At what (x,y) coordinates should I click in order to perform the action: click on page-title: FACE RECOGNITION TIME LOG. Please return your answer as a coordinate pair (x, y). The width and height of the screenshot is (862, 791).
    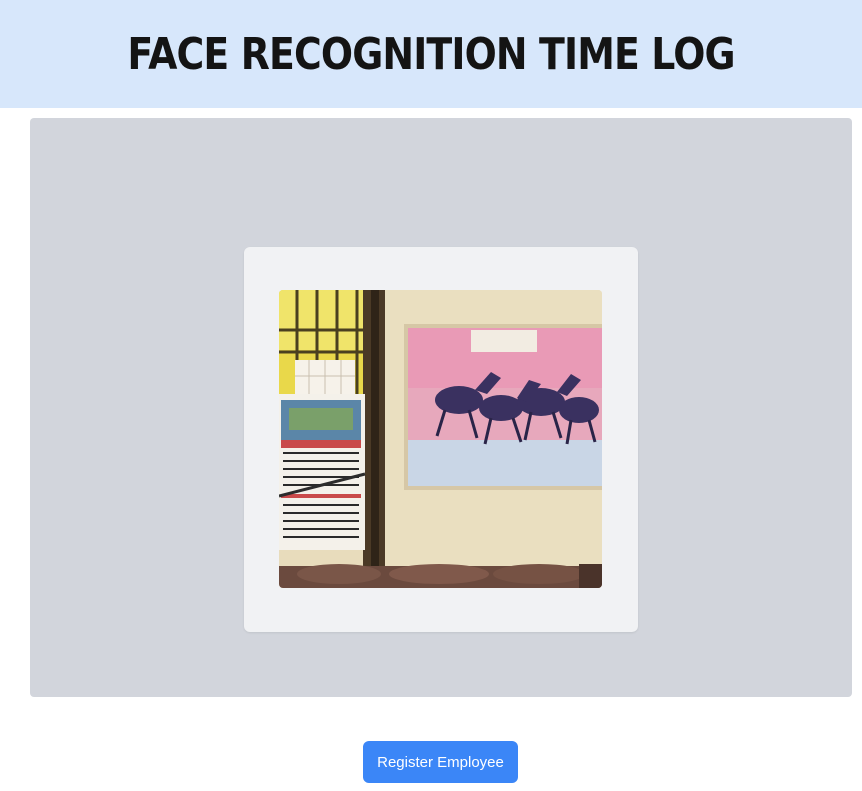
    Looking at the image, I should click on (431, 54).